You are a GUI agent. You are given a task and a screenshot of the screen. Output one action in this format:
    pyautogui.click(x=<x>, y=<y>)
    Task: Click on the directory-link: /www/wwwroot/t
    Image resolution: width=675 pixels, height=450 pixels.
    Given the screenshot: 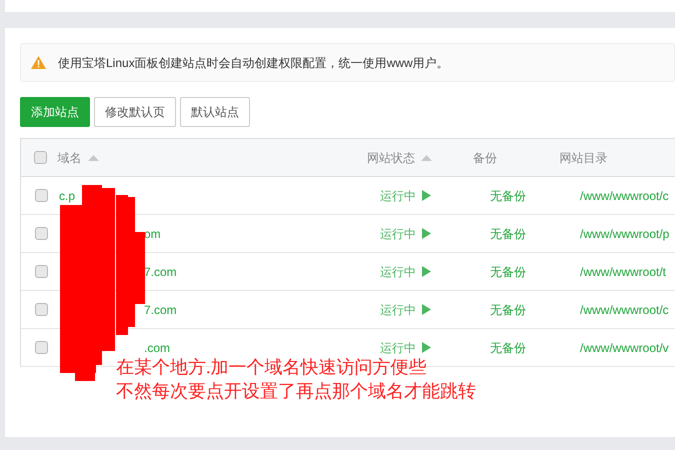 What is the action you would take?
    pyautogui.click(x=623, y=271)
    